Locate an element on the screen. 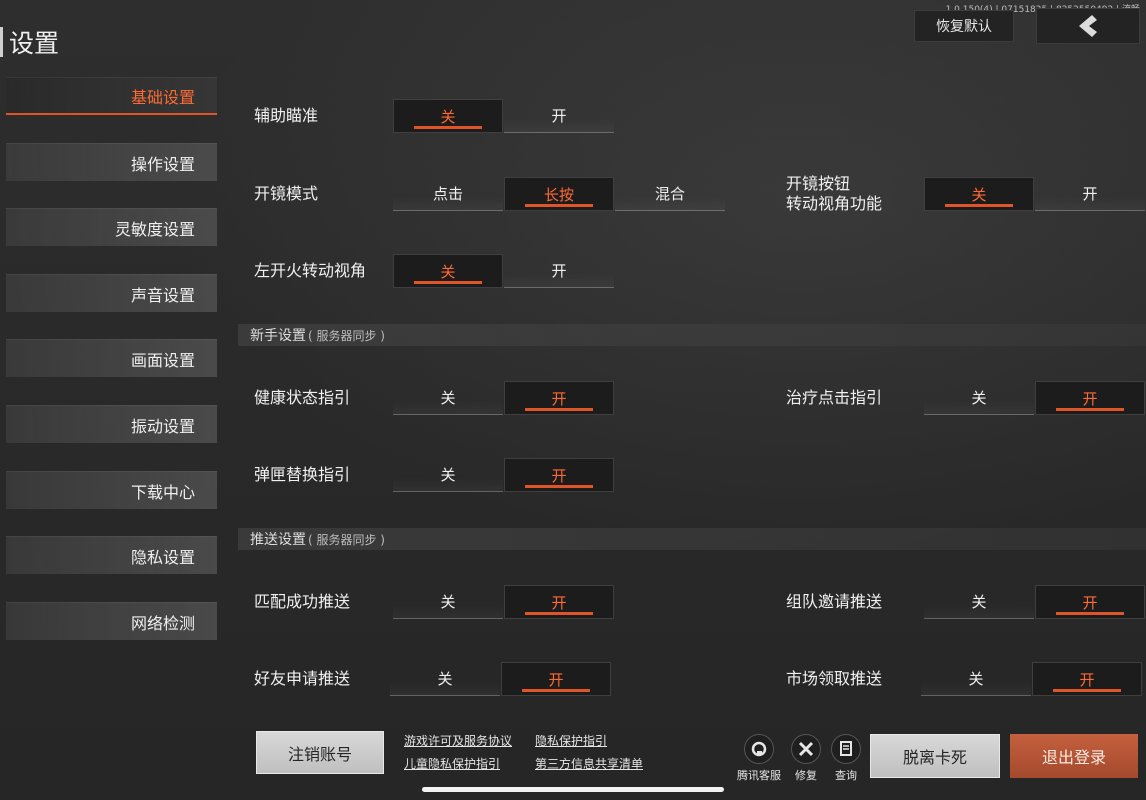 The width and height of the screenshot is (1146, 800). push-section-header: 推送设置 ( 服务器同步 ) is located at coordinates (692, 539).